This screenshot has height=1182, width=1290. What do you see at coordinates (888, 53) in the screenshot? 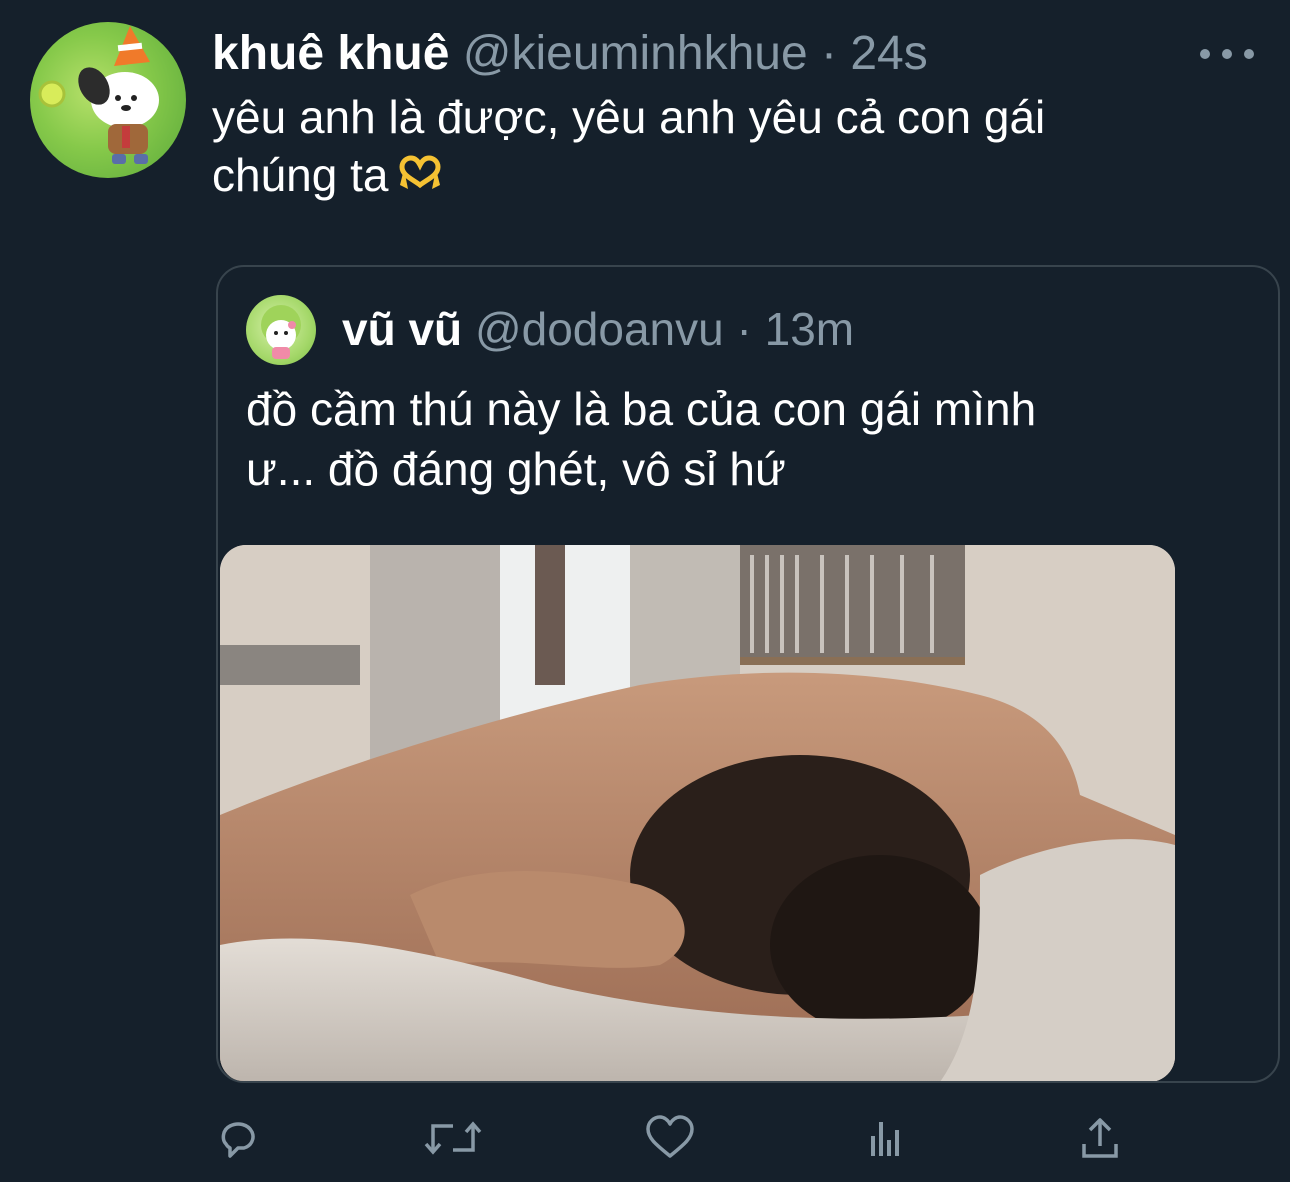
I see `tweet-timestamp: 24s` at bounding box center [888, 53].